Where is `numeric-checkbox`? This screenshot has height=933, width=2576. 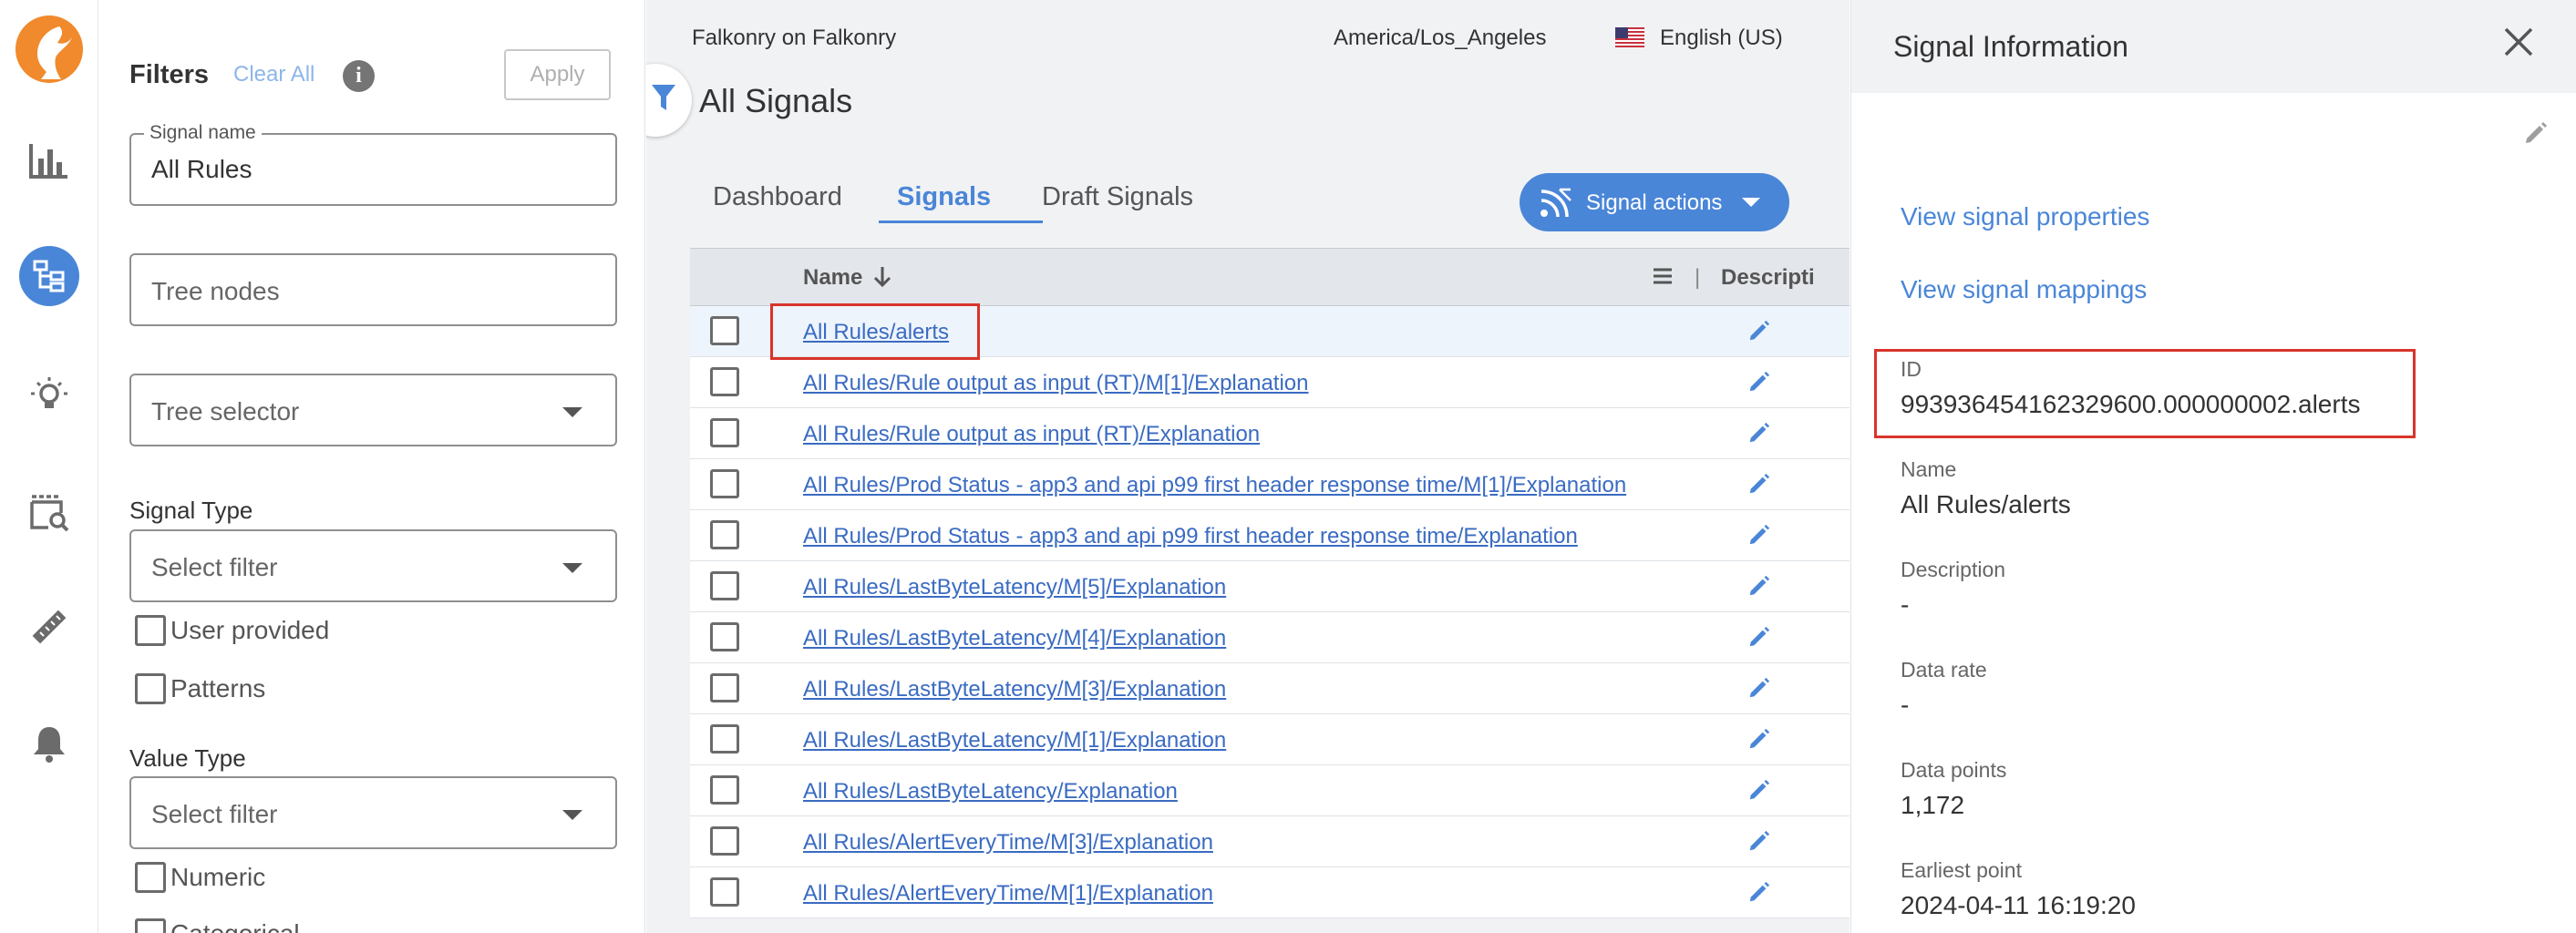
numeric-checkbox is located at coordinates (150, 877).